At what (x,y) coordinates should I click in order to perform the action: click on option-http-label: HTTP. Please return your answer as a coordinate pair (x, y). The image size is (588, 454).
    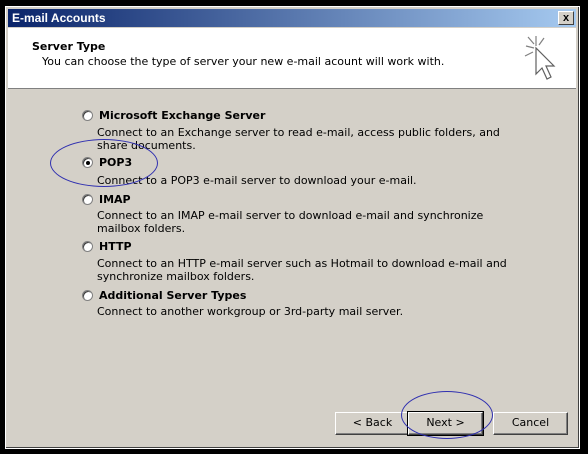
    Looking at the image, I should click on (115, 246).